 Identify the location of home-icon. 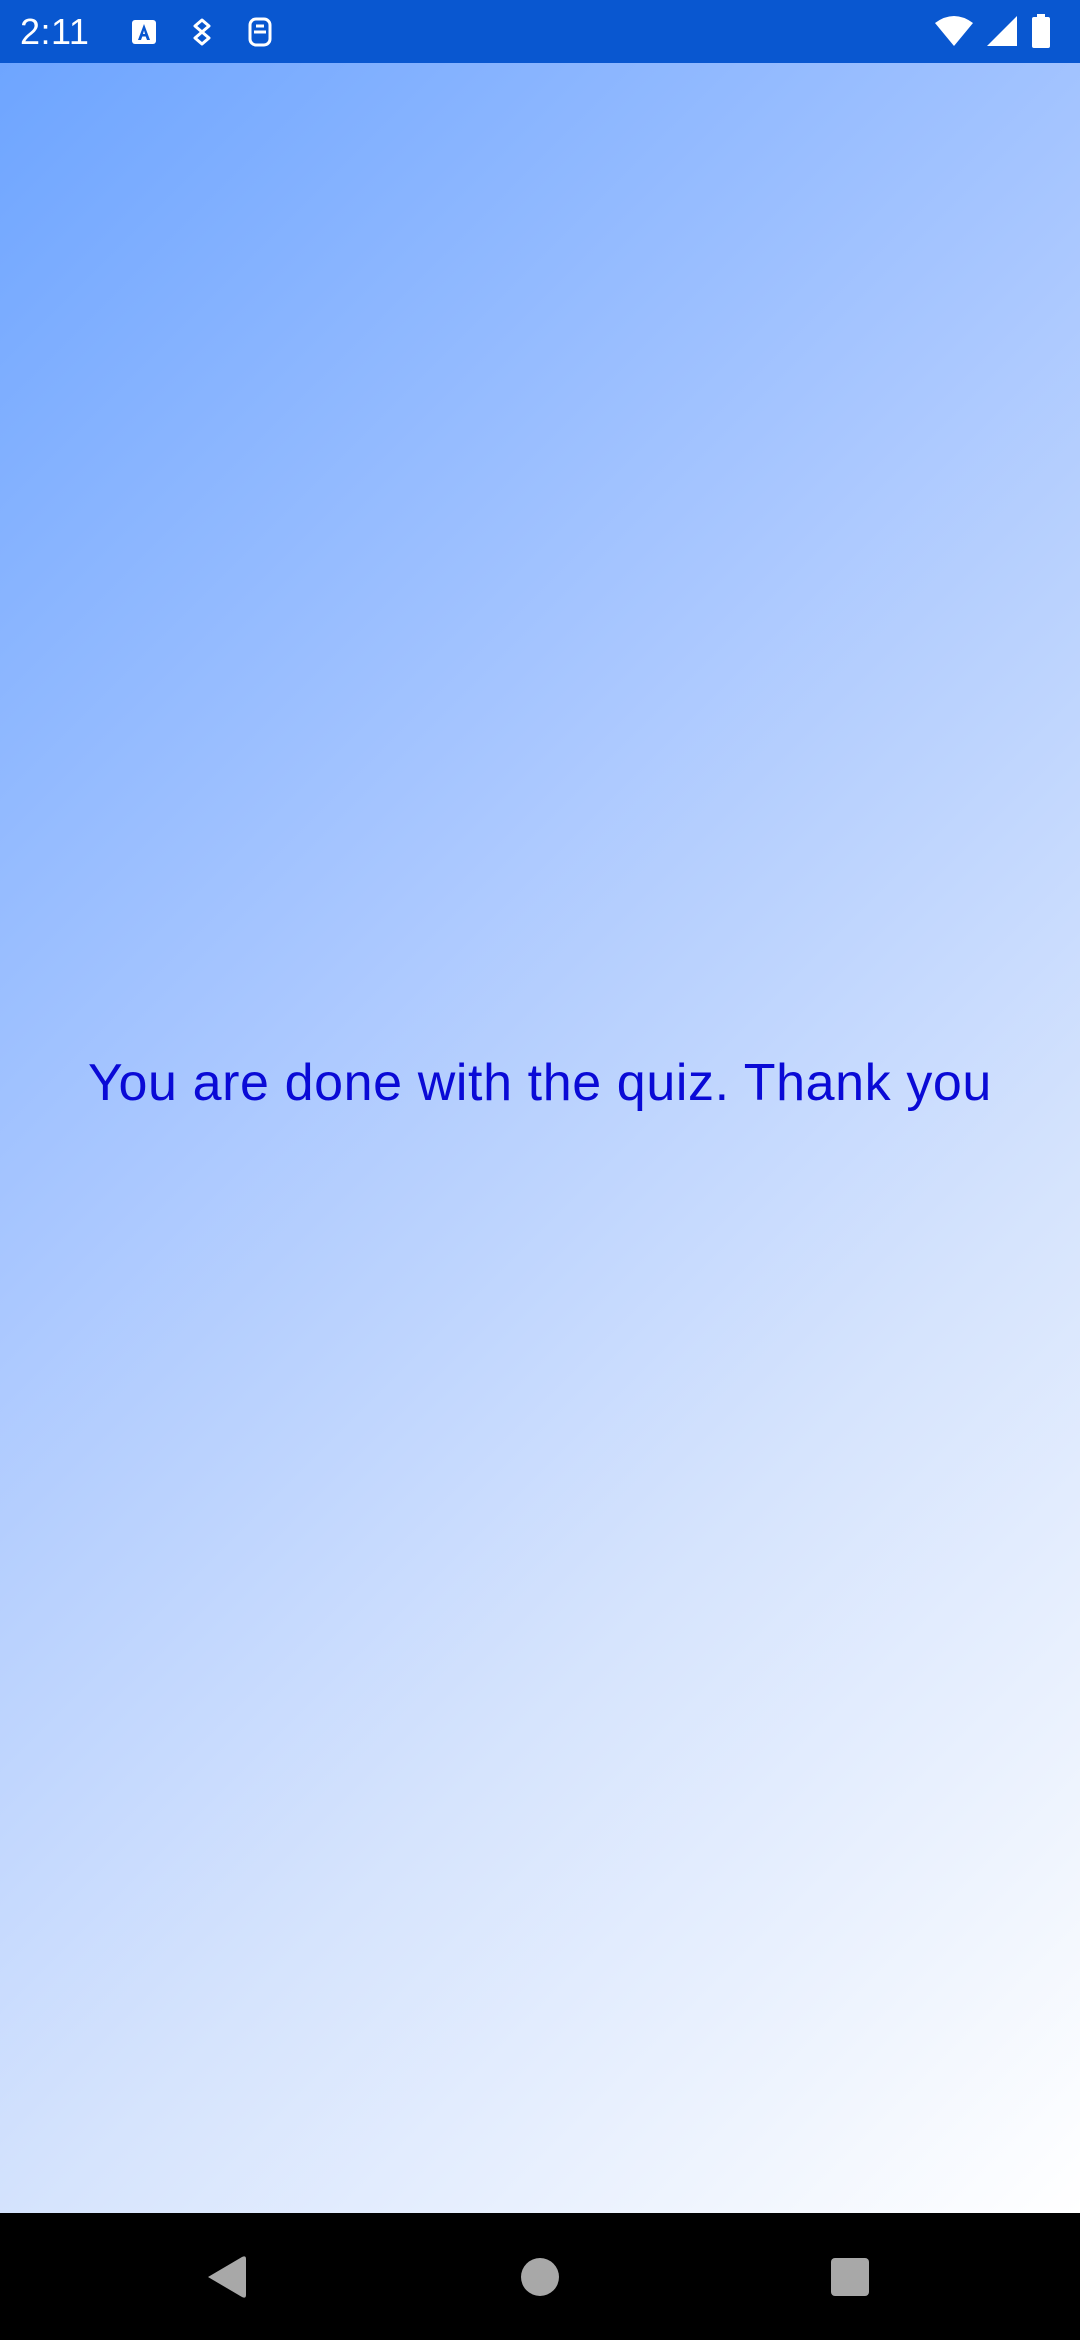
(540, 2277).